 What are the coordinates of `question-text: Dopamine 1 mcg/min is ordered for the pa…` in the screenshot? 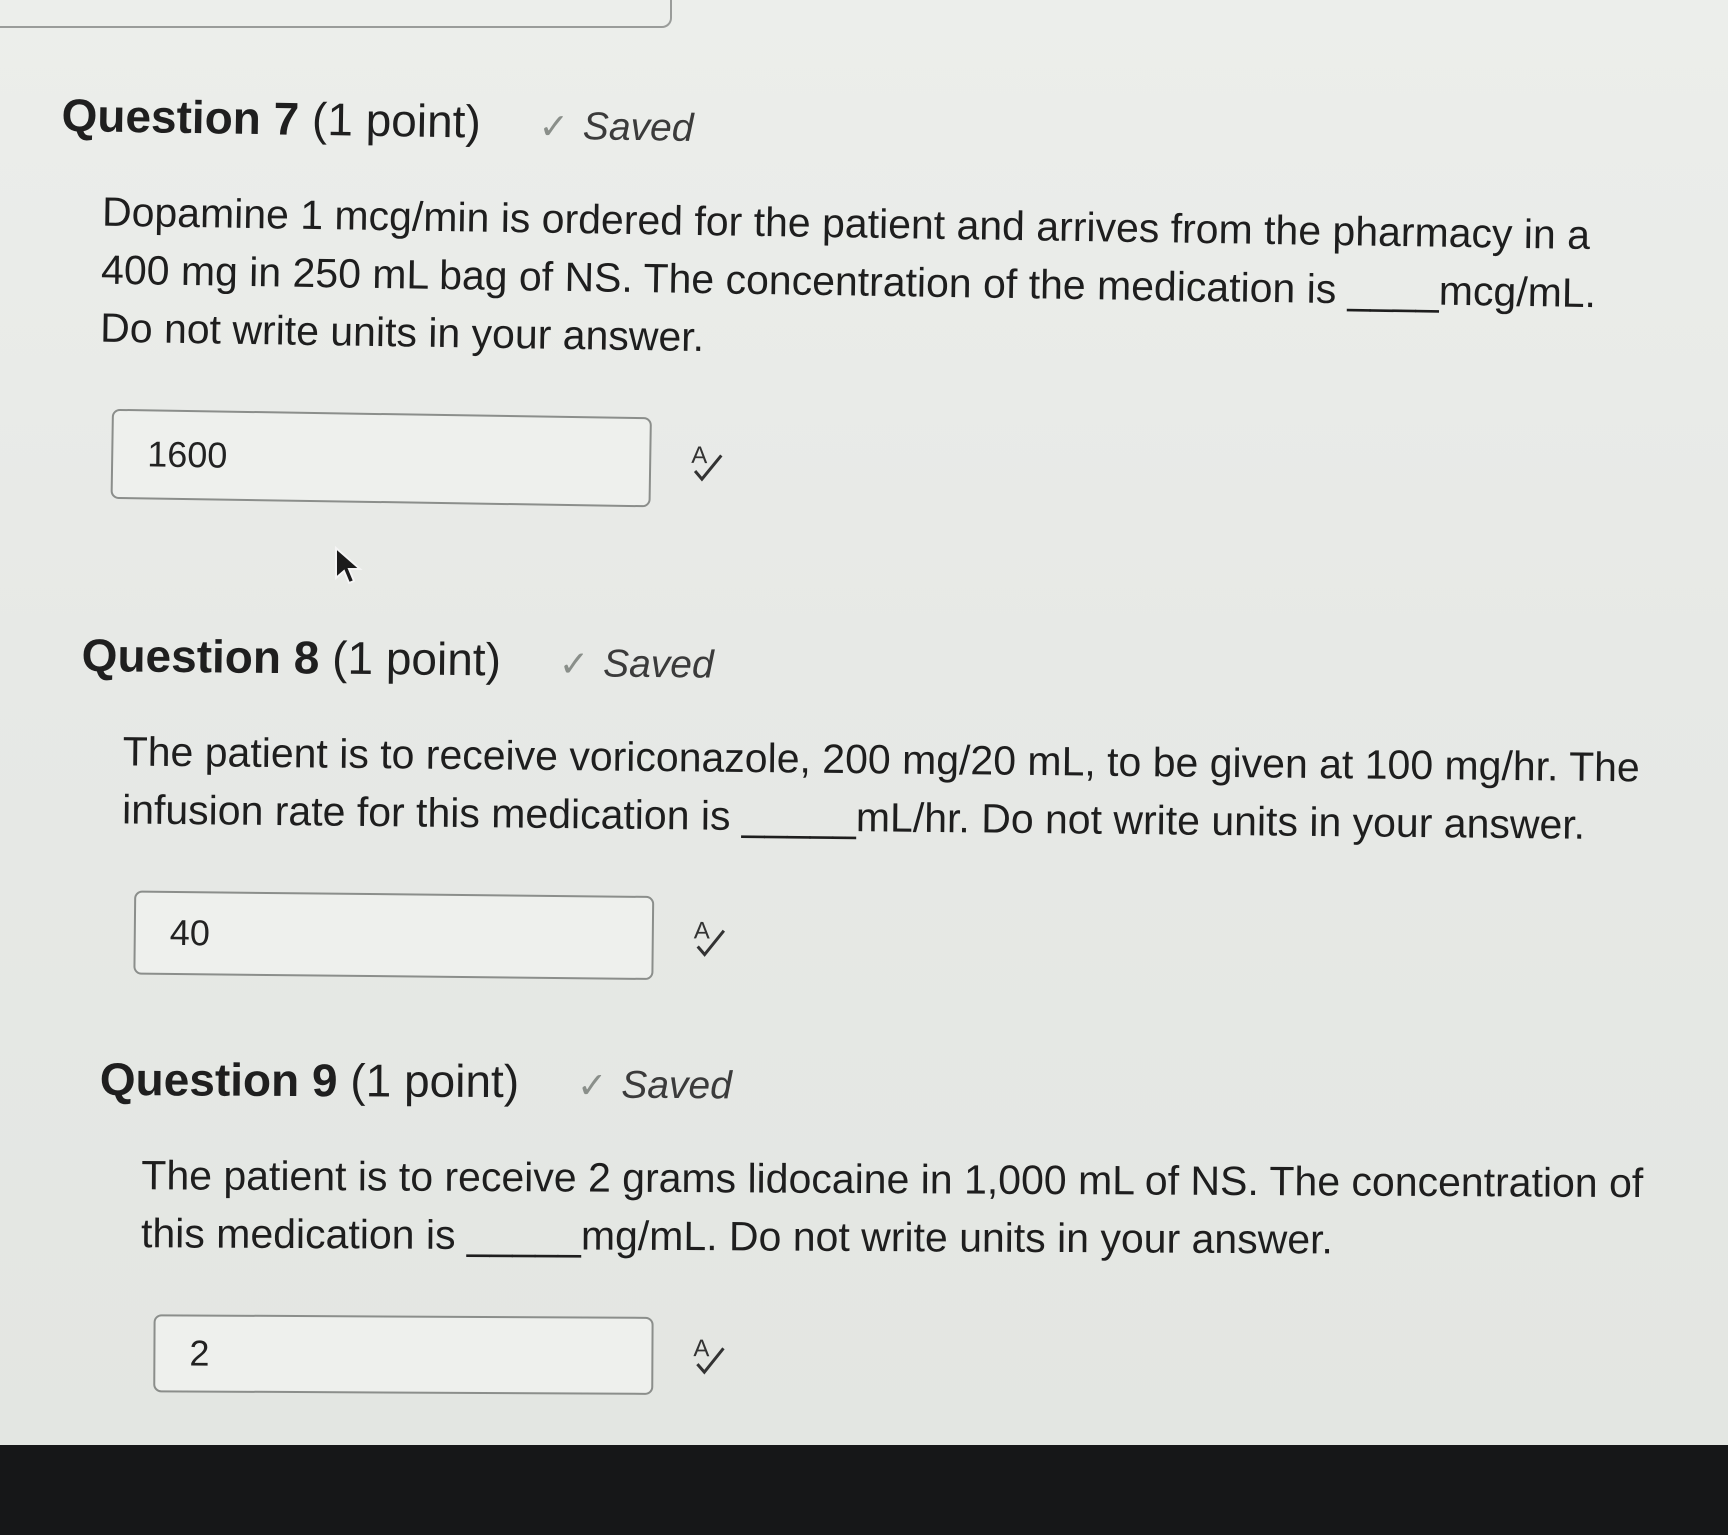 It's located at (849, 281).